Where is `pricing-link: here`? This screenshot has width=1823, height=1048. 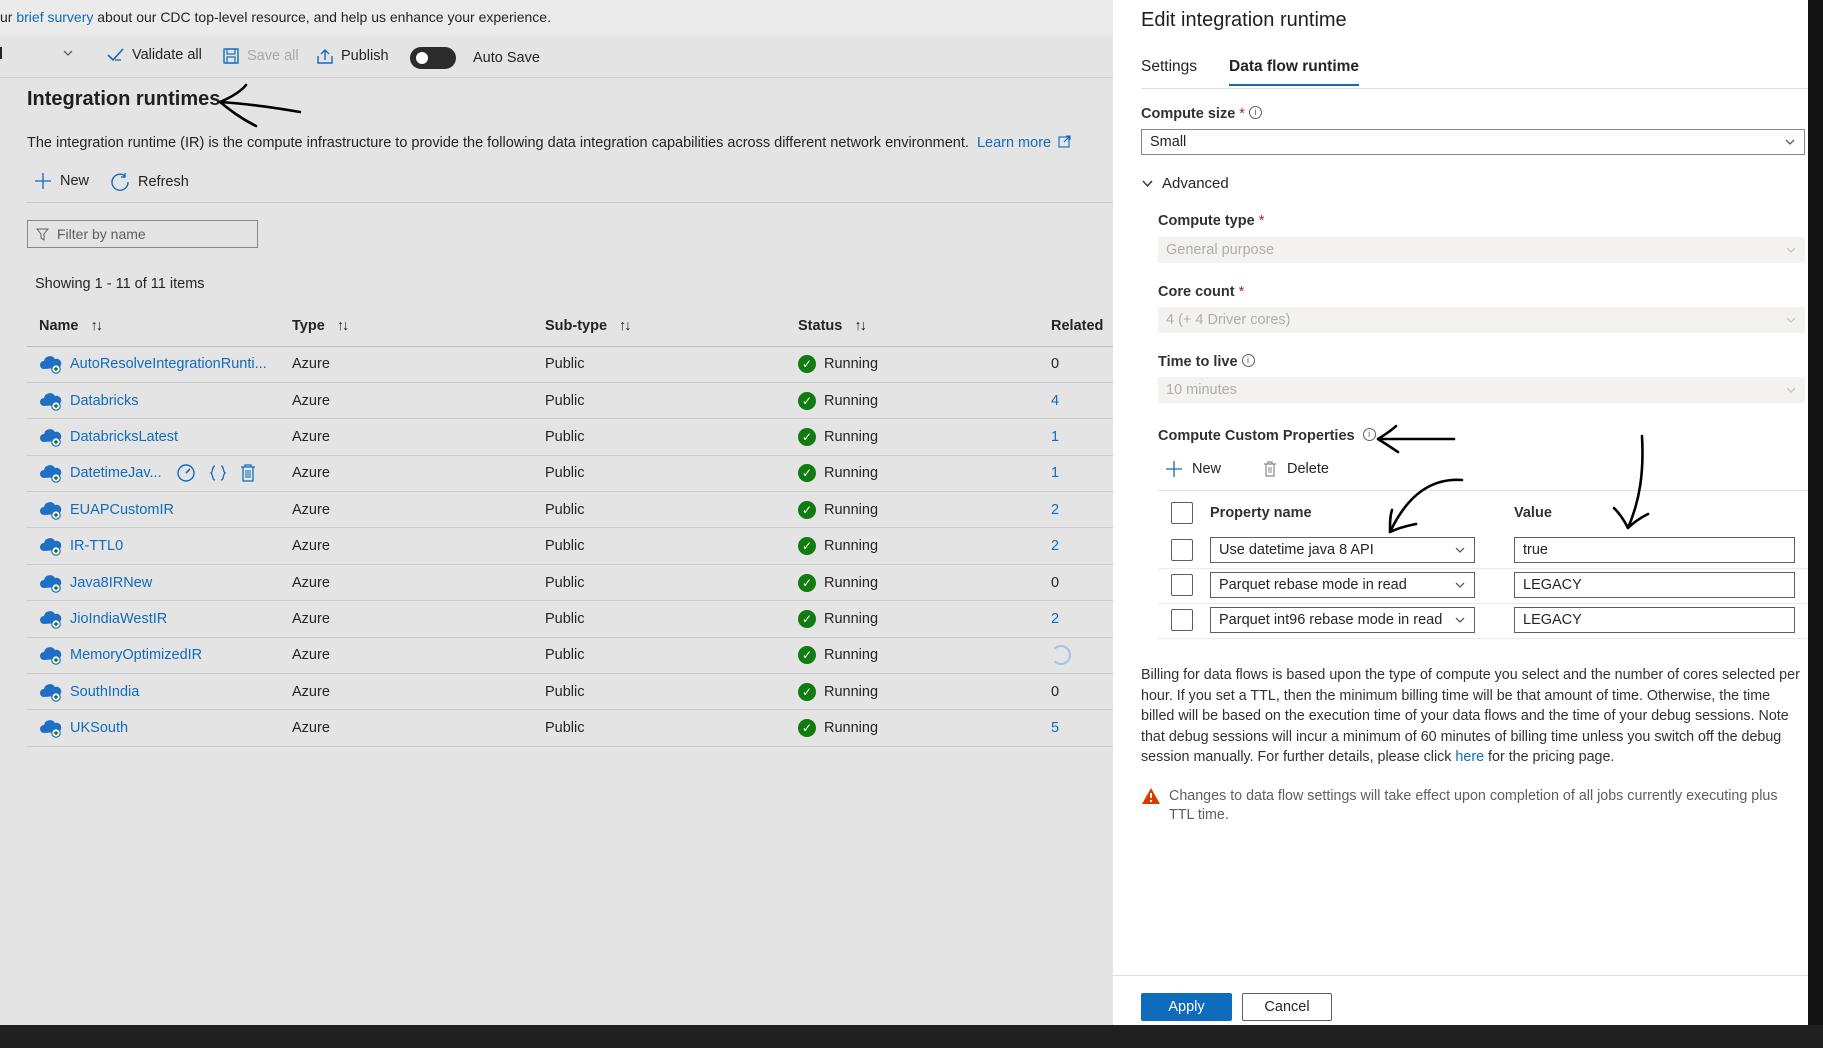 pricing-link: here is located at coordinates (1469, 757).